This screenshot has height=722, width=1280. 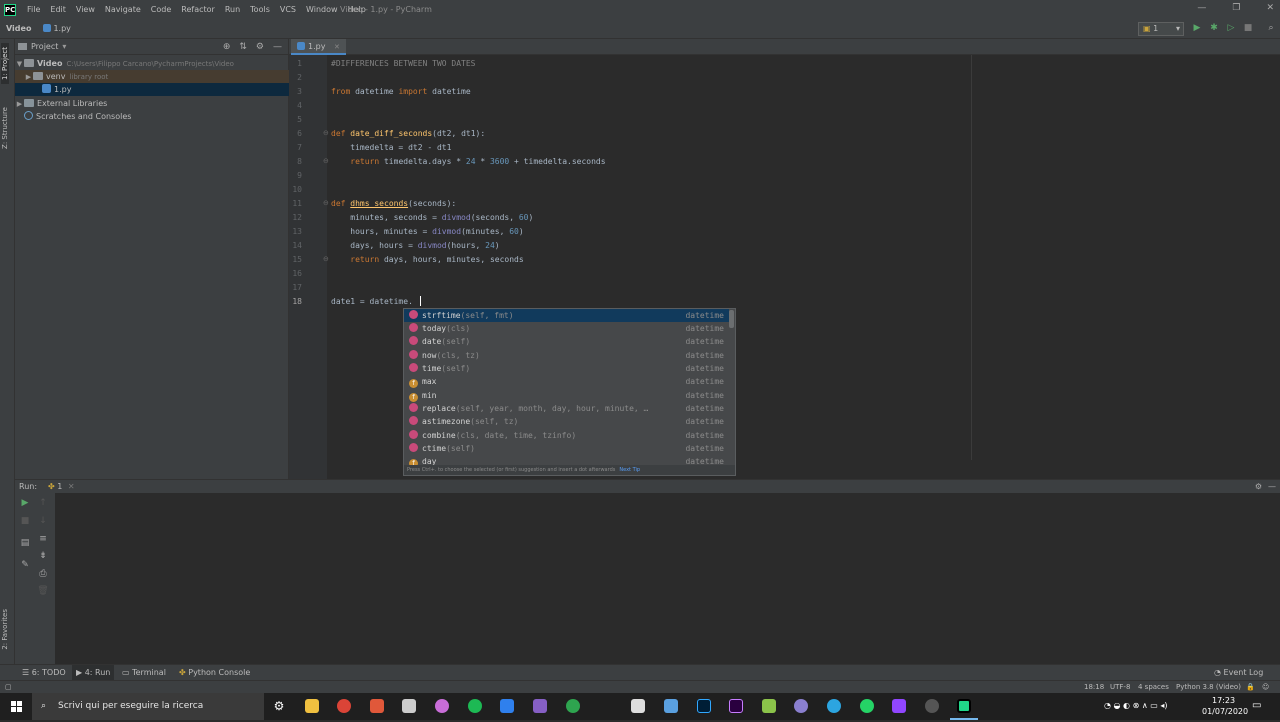 What do you see at coordinates (61, 487) in the screenshot?
I see `run-tab: ✤ 1 ✕` at bounding box center [61, 487].